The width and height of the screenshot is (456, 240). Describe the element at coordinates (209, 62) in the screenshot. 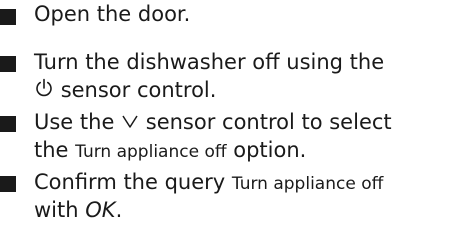

I see `step-2-line-1: Turn the dishwasher off using the` at that location.